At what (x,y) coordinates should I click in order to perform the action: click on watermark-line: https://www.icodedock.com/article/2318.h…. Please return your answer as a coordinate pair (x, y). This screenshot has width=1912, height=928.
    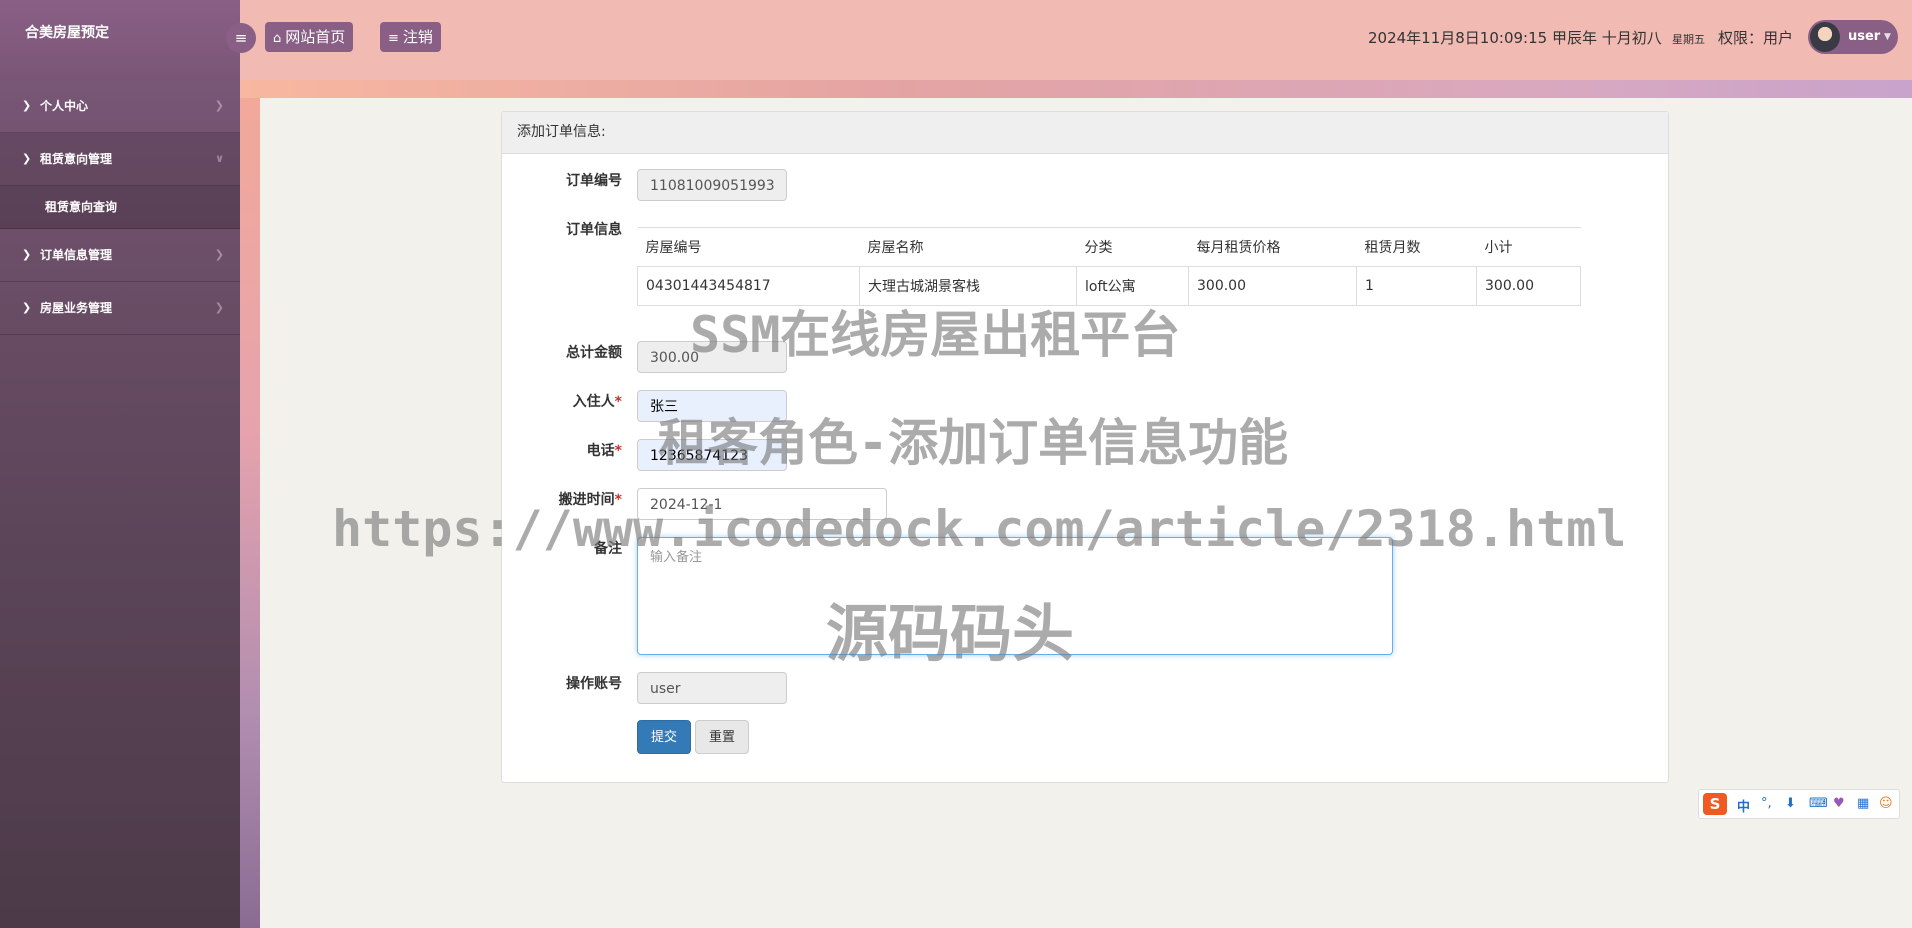
    Looking at the image, I should click on (979, 529).